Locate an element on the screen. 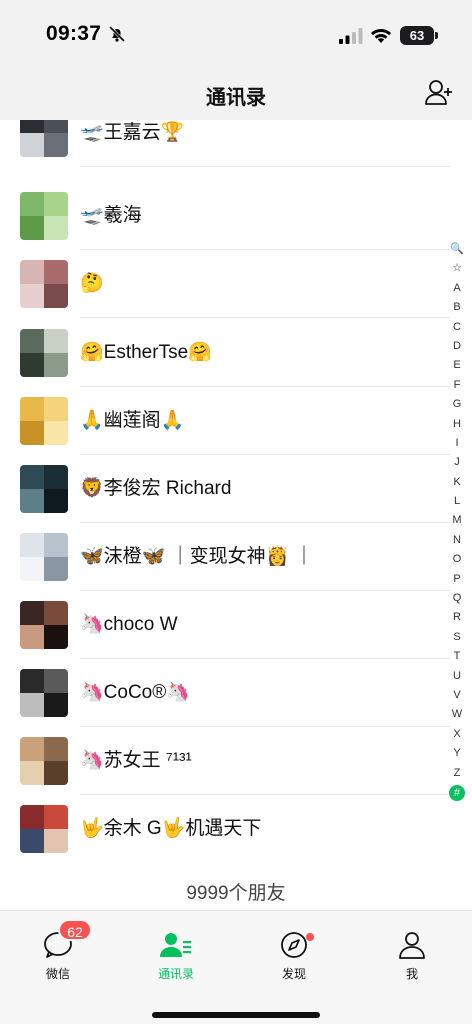 The width and height of the screenshot is (472, 1024). wifi-icon is located at coordinates (381, 36).